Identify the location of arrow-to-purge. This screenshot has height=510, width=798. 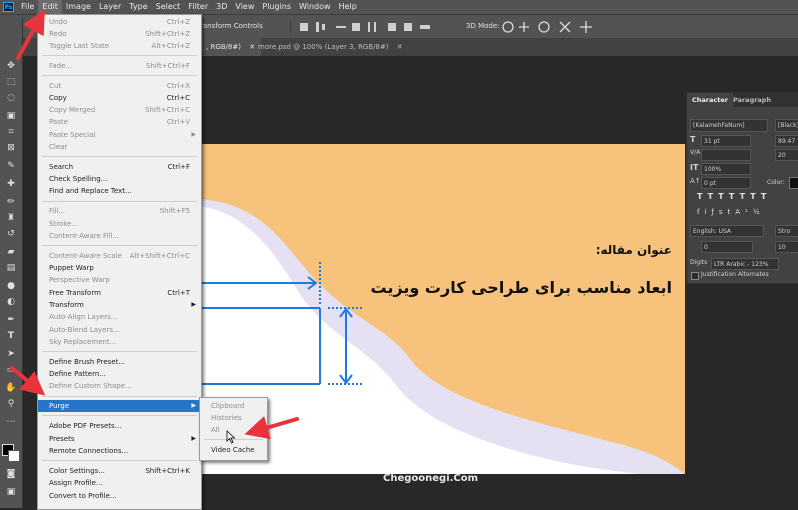
(28, 381).